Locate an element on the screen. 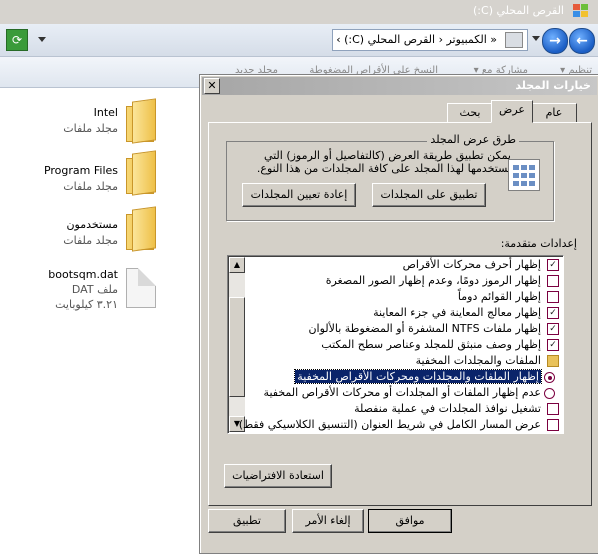 The width and height of the screenshot is (598, 554). tab-search: بحث is located at coordinates (470, 113).